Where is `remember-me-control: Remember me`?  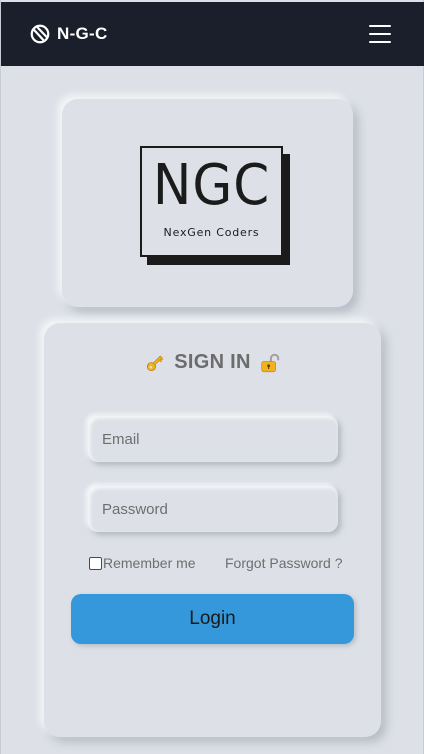 remember-me-control: Remember me is located at coordinates (142, 563).